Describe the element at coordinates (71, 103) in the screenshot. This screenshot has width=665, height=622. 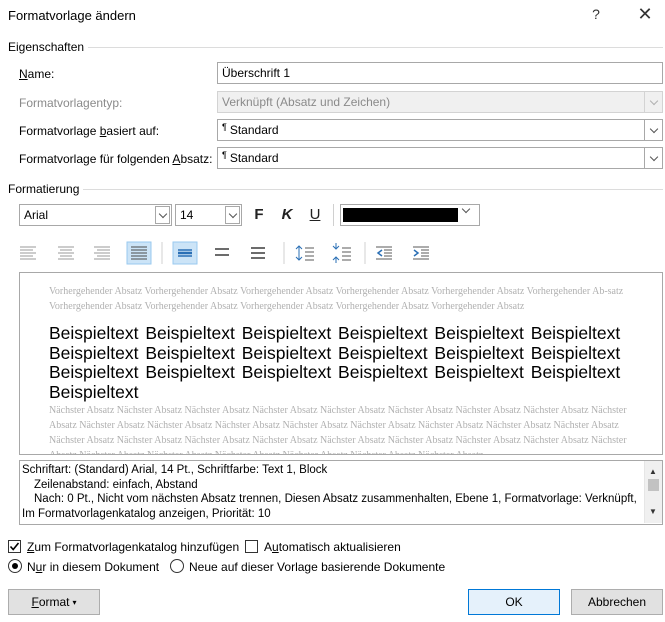
I see `style-type-label: Formatvorlagentyp:` at that location.